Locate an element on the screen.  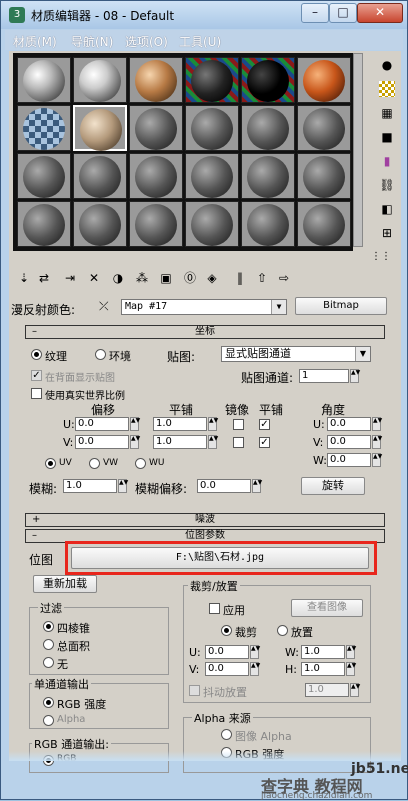
u-mirror-checkbox is located at coordinates (238, 424).